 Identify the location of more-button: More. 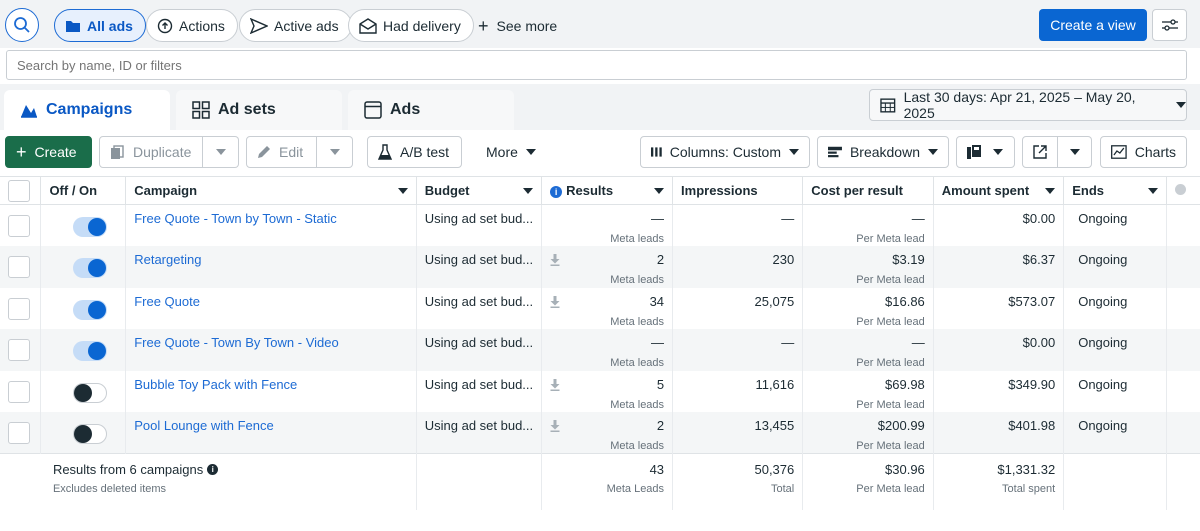
(511, 152).